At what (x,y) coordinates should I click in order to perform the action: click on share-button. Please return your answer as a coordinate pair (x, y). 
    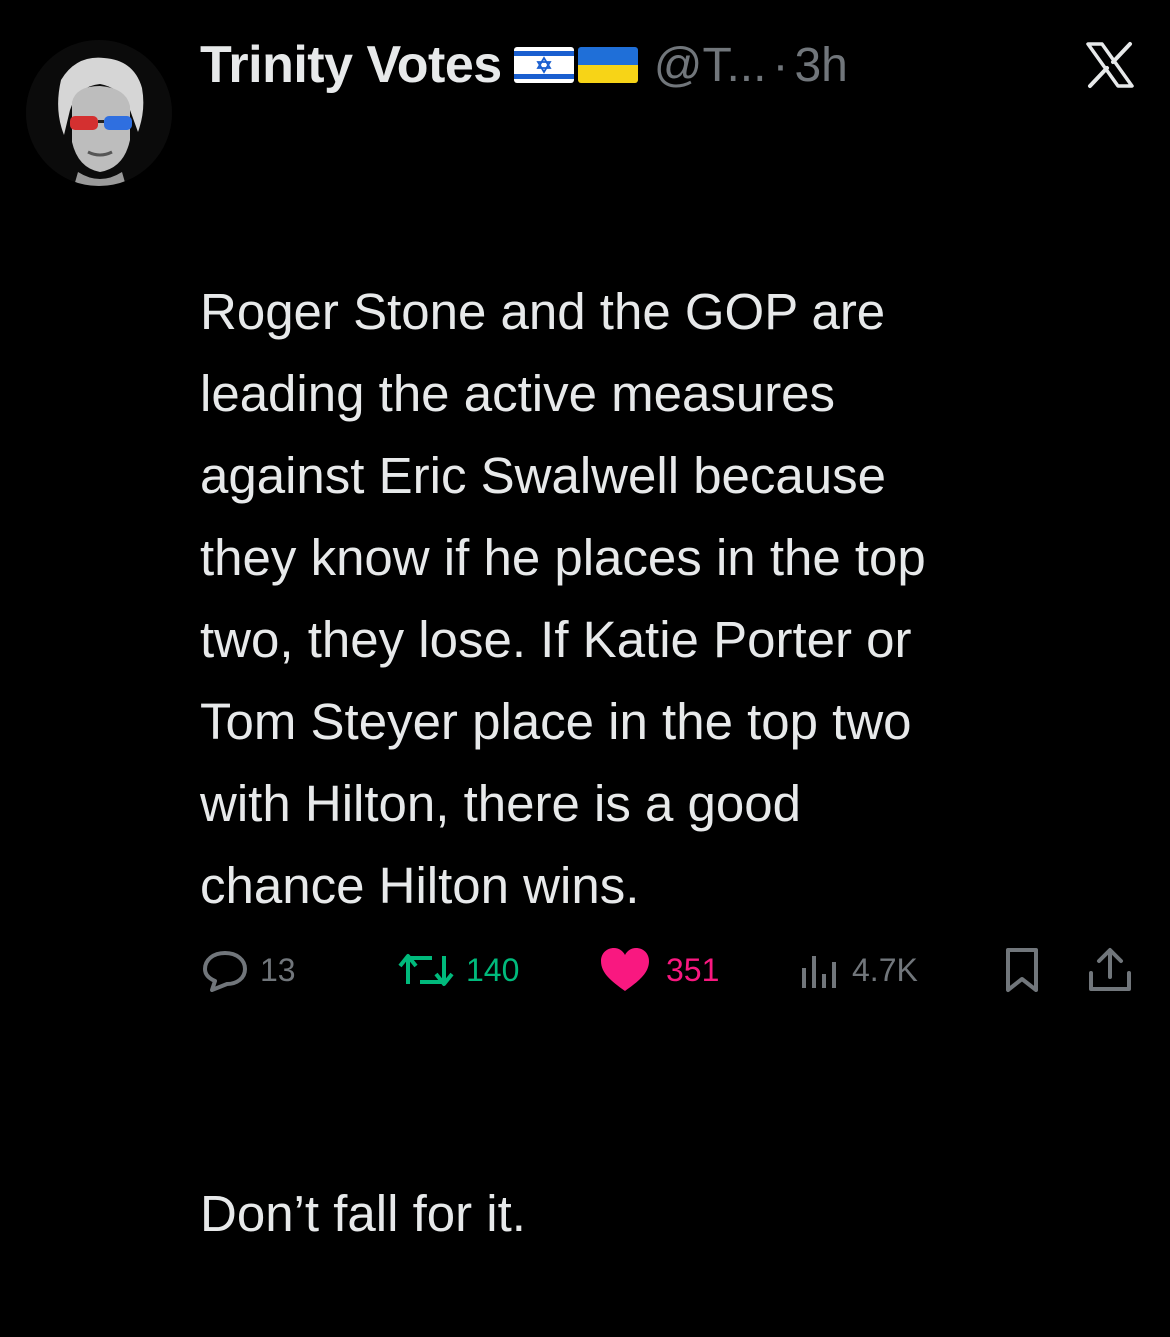
    Looking at the image, I should click on (1110, 970).